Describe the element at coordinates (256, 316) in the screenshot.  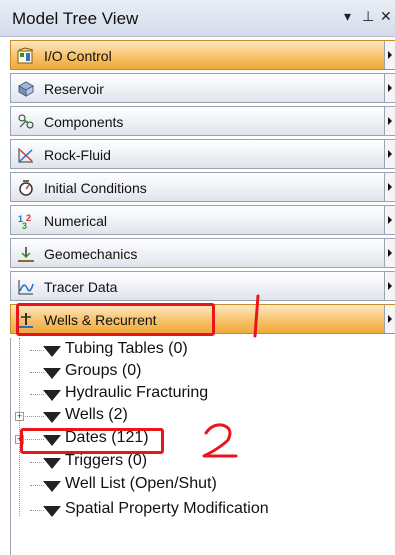
I see `annotation-number-one-stroke` at that location.